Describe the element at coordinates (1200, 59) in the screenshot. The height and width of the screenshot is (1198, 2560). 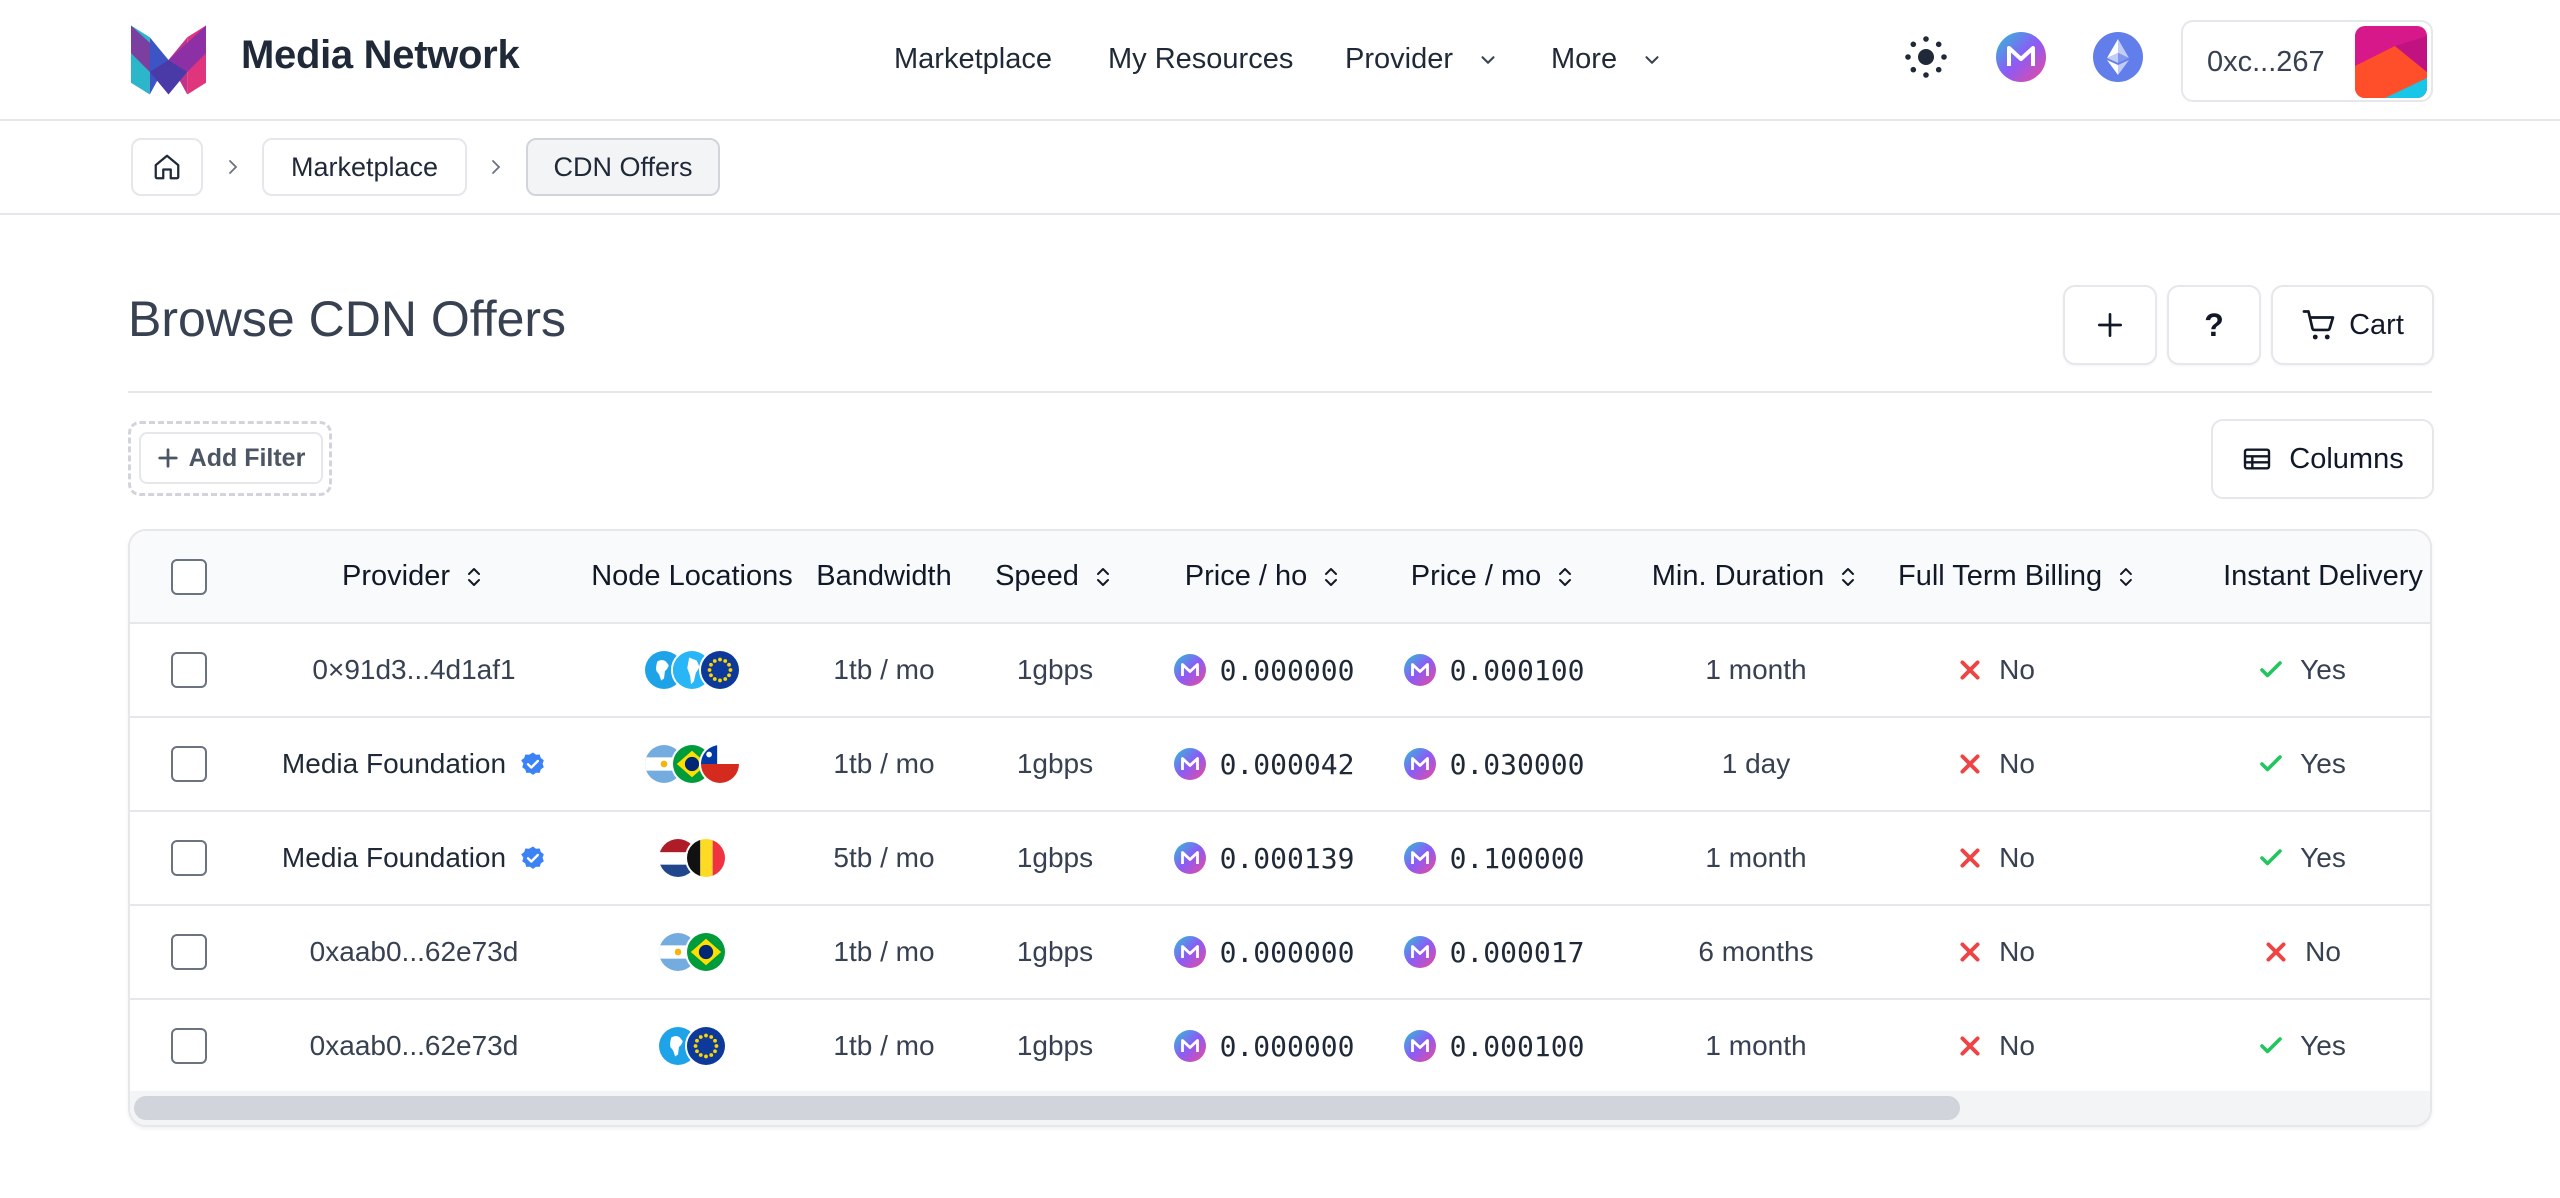
I see `nav-my-resources: My Resources` at that location.